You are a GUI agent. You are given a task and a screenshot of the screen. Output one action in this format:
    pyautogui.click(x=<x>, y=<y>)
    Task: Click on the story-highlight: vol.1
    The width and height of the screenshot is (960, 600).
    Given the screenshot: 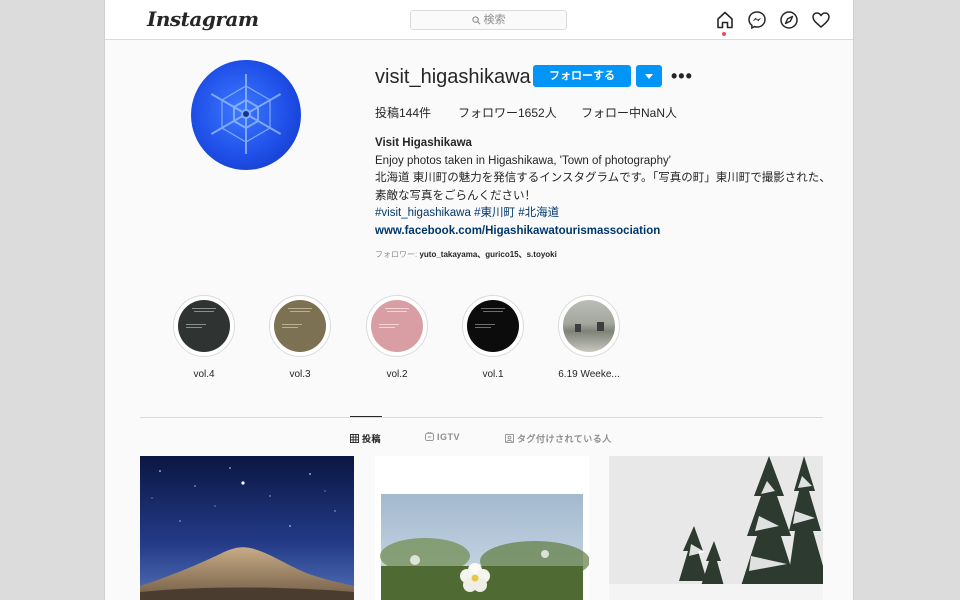 What is the action you would take?
    pyautogui.click(x=493, y=337)
    